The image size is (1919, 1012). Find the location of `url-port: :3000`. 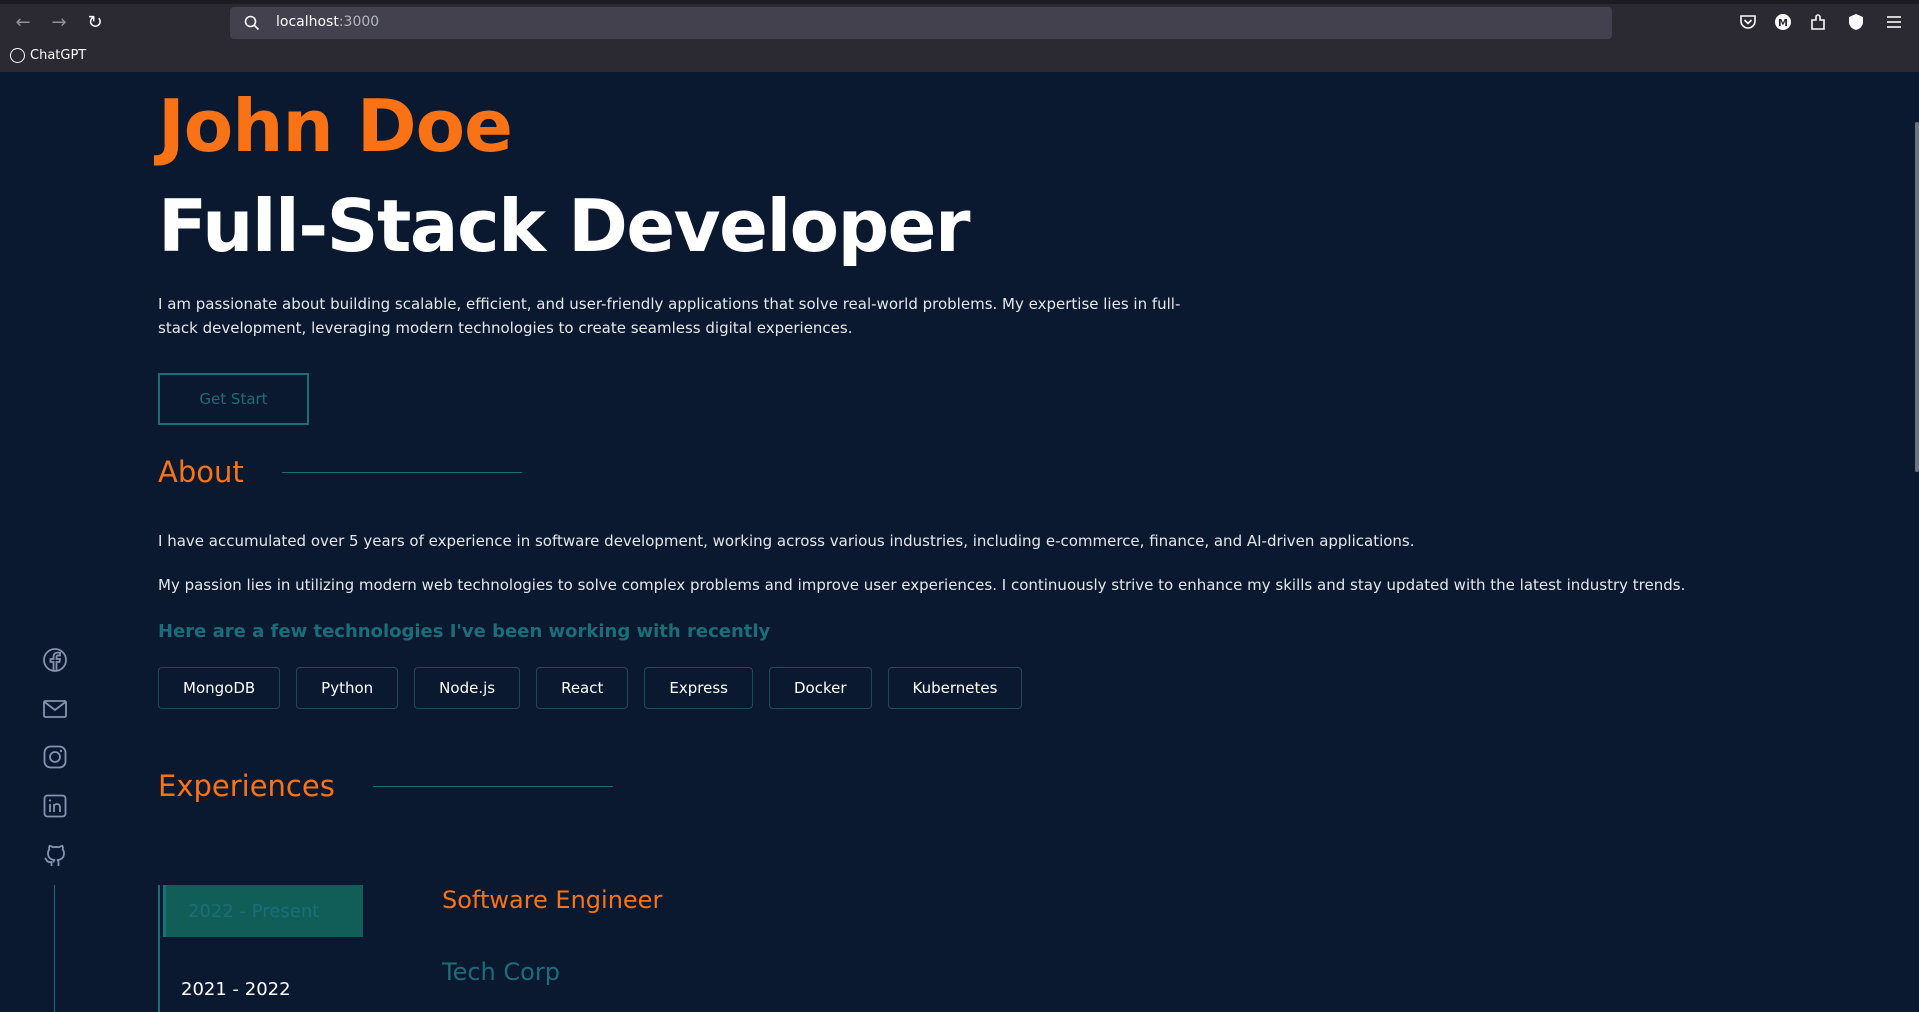

url-port: :3000 is located at coordinates (359, 22).